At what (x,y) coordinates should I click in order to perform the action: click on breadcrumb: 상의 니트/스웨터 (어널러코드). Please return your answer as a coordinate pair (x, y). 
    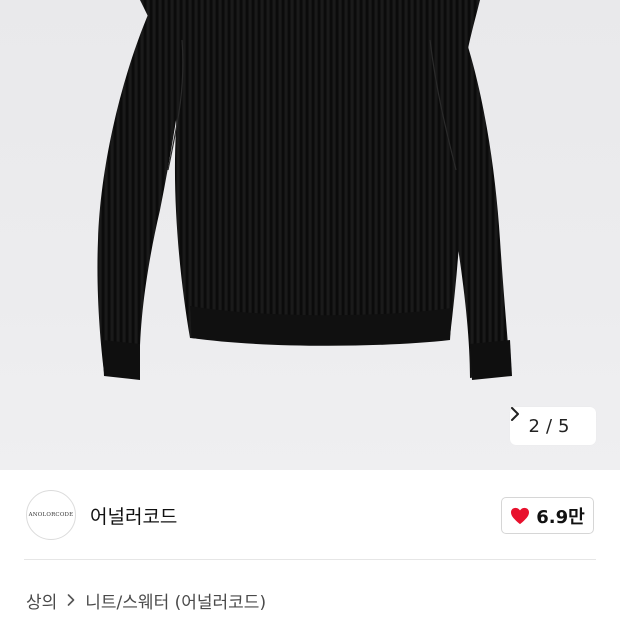
    Looking at the image, I should click on (146, 600).